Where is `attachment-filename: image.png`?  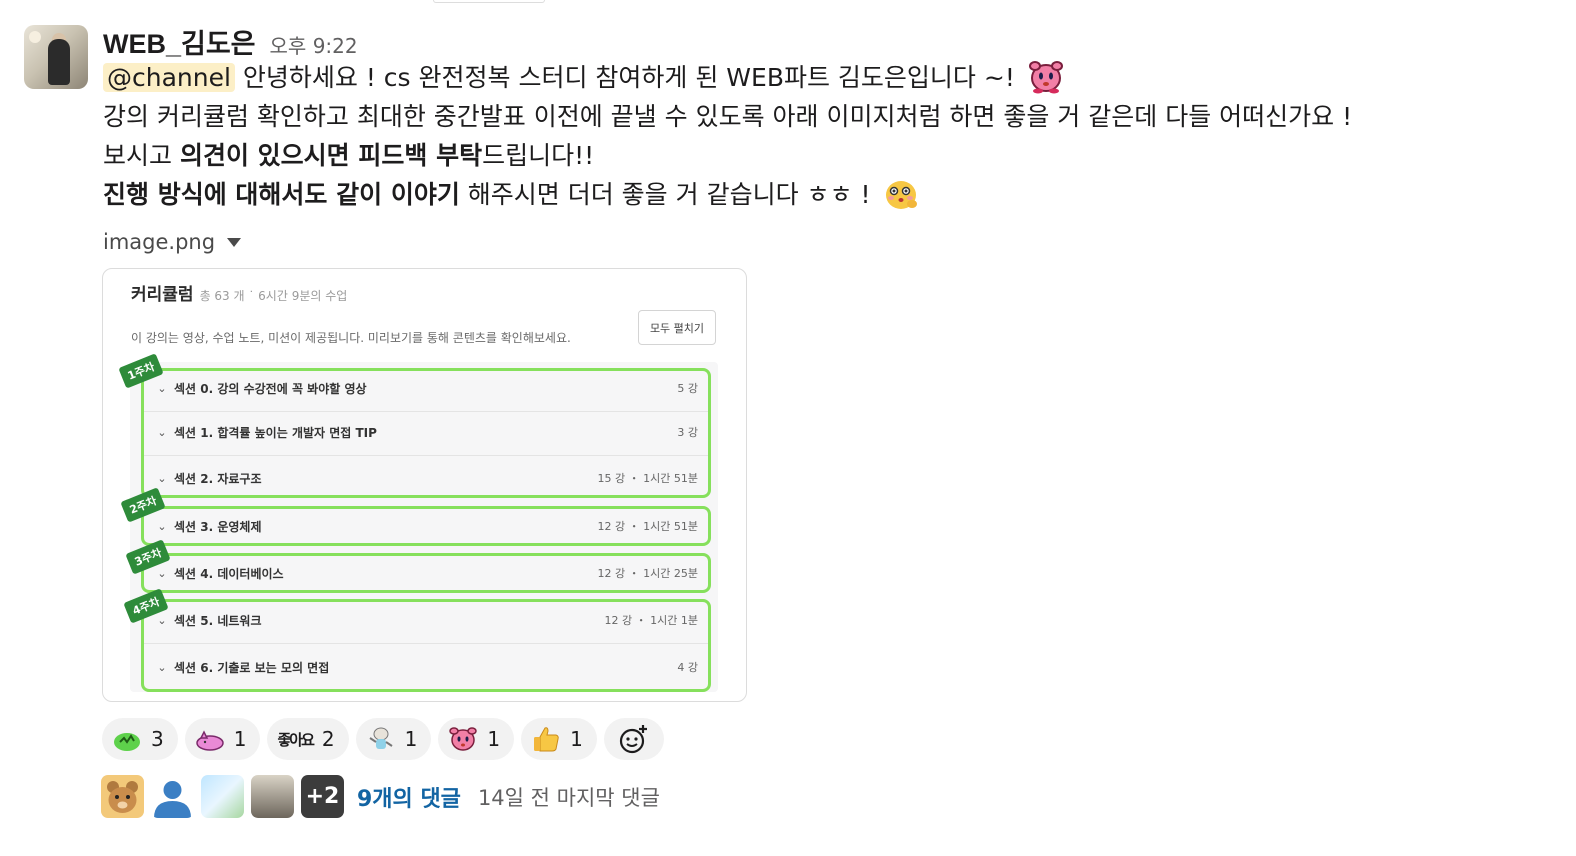 attachment-filename: image.png is located at coordinates (159, 242).